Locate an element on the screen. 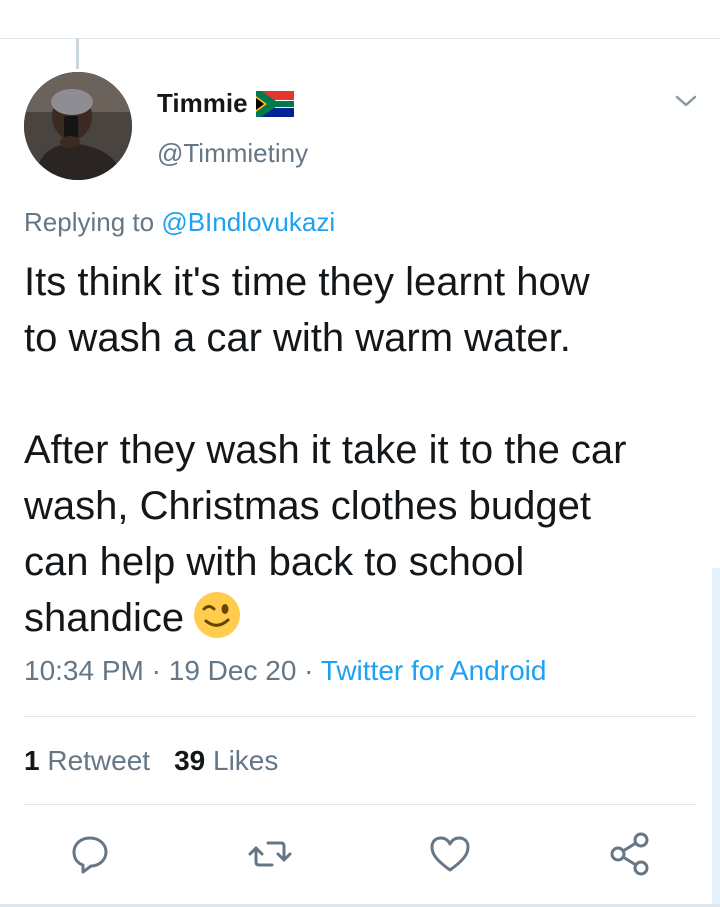  replying-to-line: Replying to @BIndlovukazi is located at coordinates (179, 222).